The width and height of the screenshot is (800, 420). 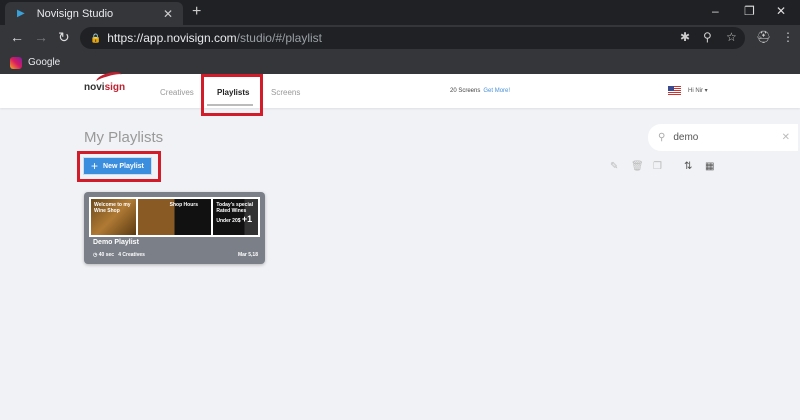 I want to click on bookmark-google: Google, so click(x=44, y=62).